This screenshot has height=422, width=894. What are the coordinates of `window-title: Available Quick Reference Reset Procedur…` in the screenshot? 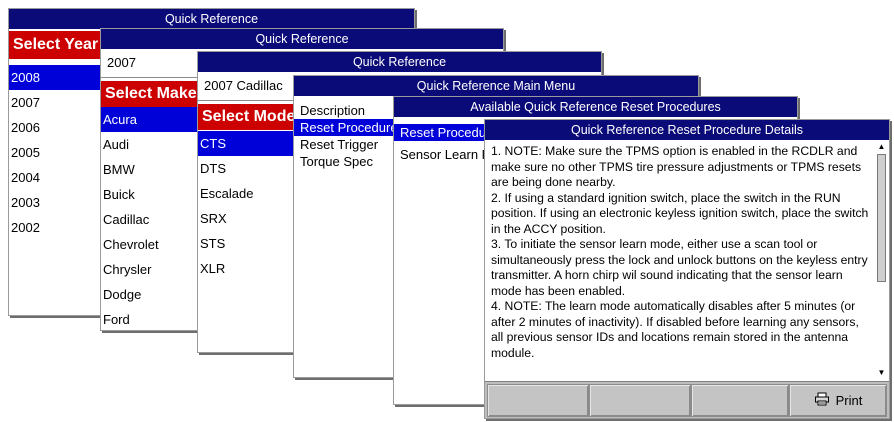 It's located at (595, 107).